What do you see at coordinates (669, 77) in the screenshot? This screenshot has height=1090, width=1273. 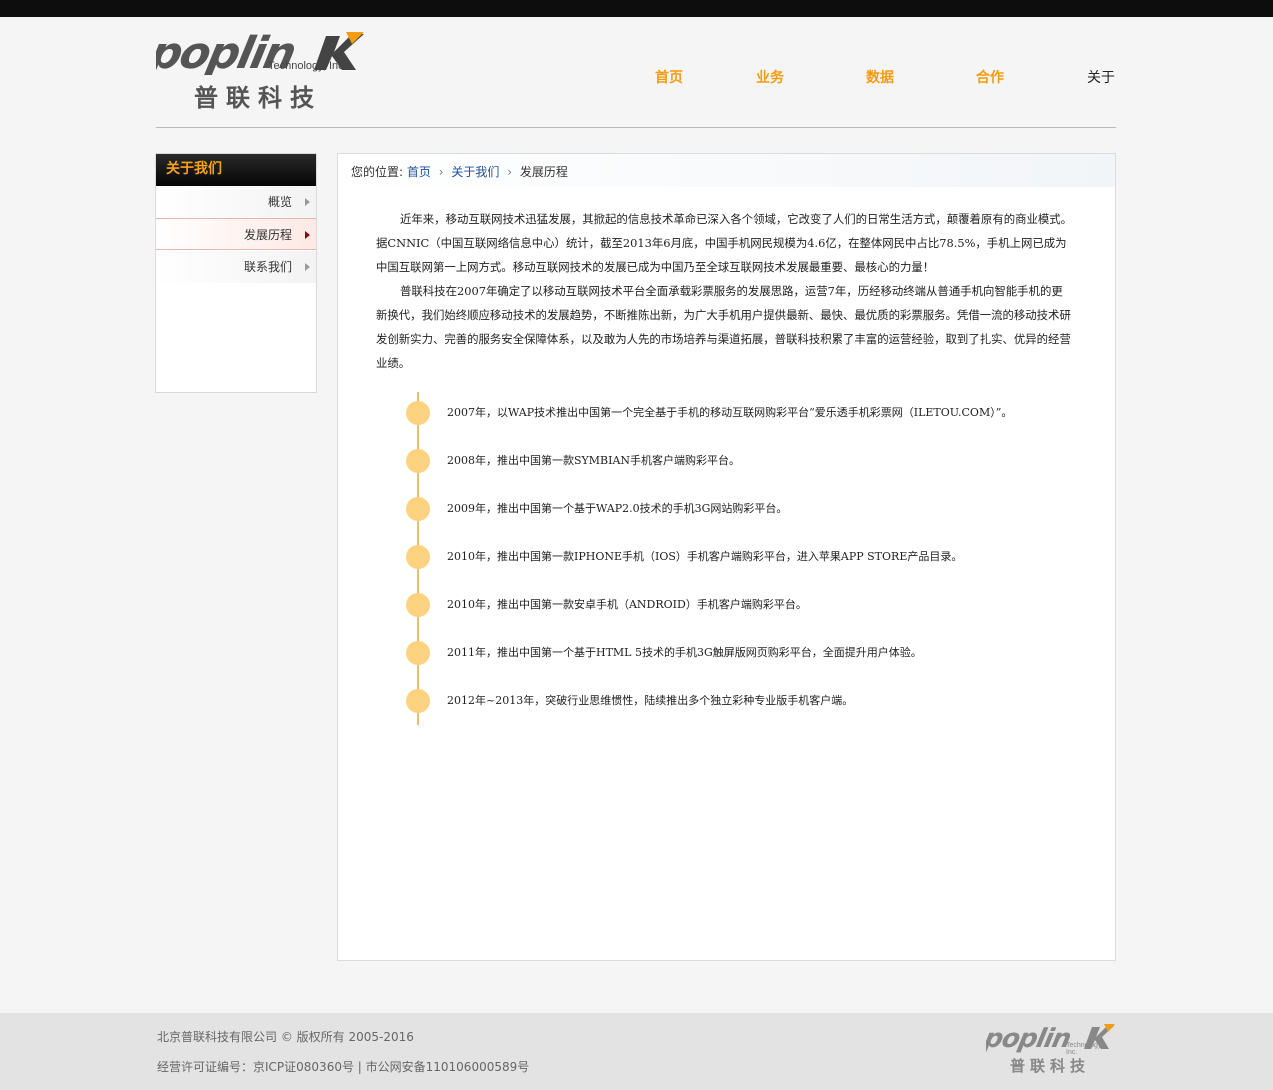 I see `nav-home: 首页` at bounding box center [669, 77].